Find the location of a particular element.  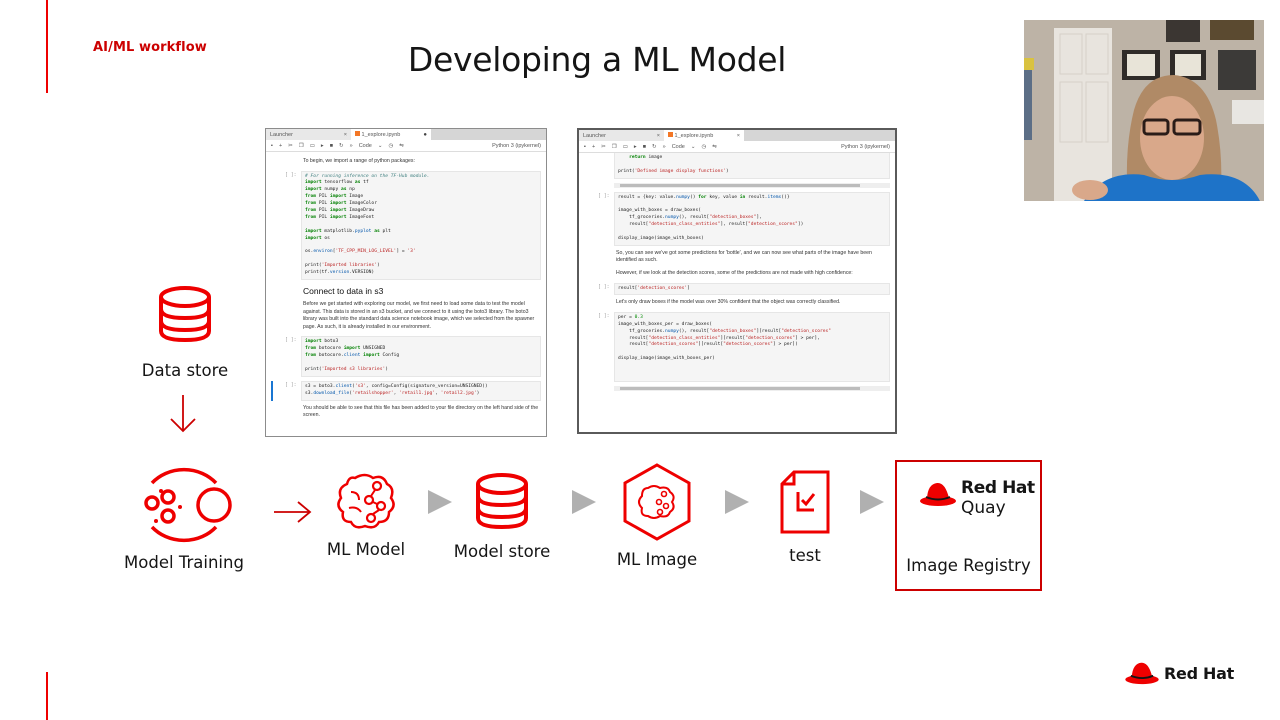

stage-ml-model: ML Model is located at coordinates (366, 514).